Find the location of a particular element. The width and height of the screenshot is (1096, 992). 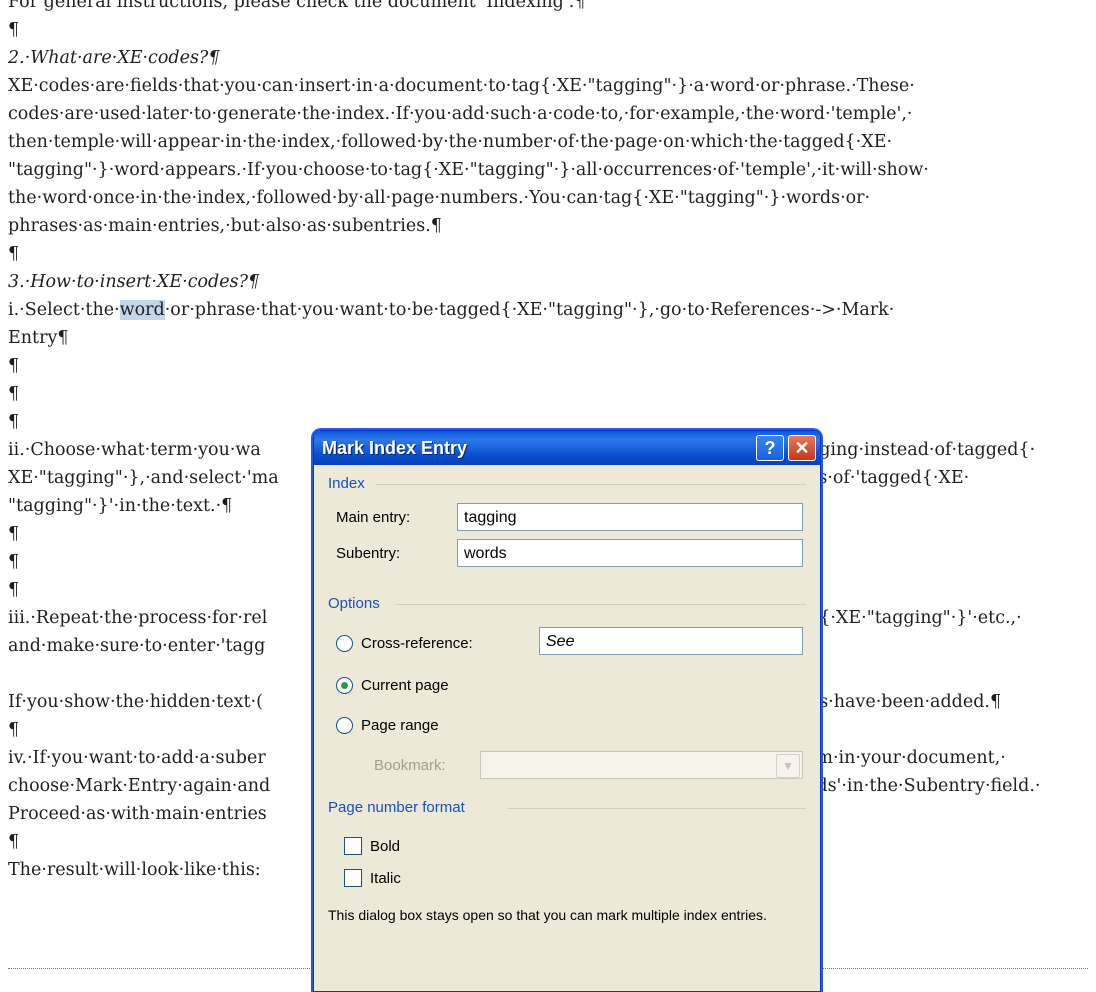

cross-reference-radio: Cross-reference: is located at coordinates (404, 643).